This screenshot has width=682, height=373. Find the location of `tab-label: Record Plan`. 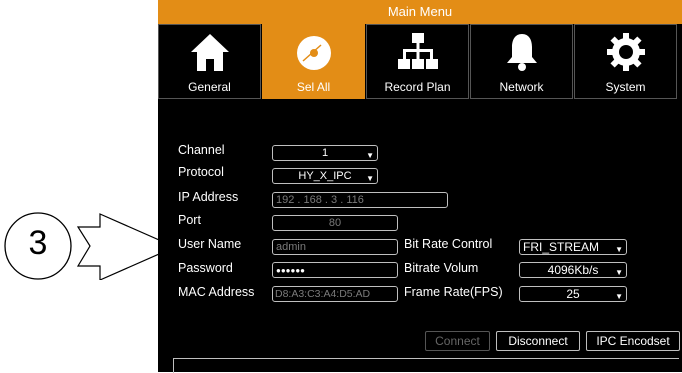

tab-label: Record Plan is located at coordinates (417, 87).